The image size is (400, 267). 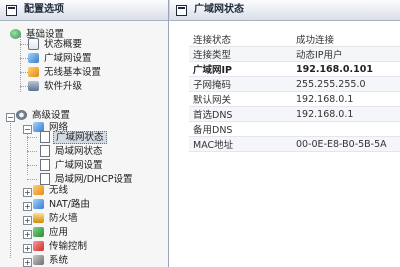 I want to click on table-row: 默认网关 192.168.0.1, so click(x=294, y=99).